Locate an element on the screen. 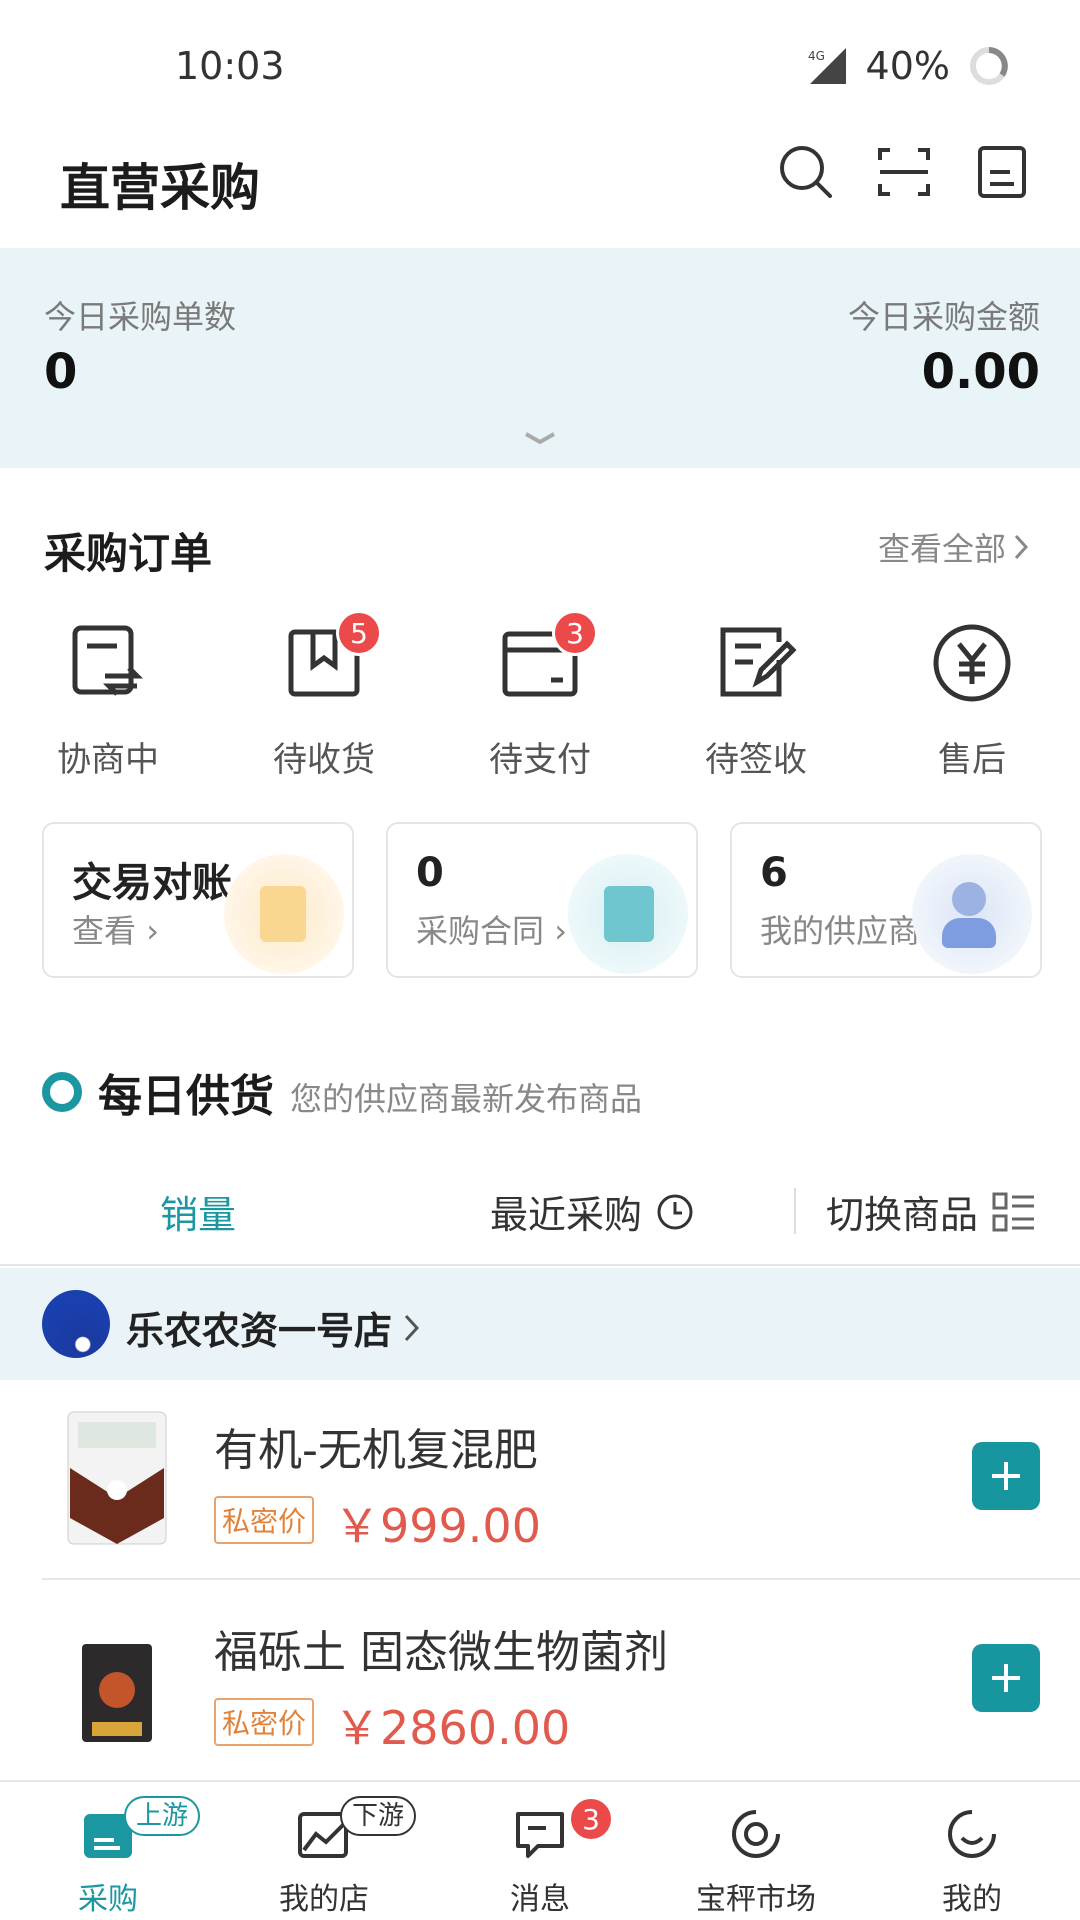  scan-icon is located at coordinates (904, 172).